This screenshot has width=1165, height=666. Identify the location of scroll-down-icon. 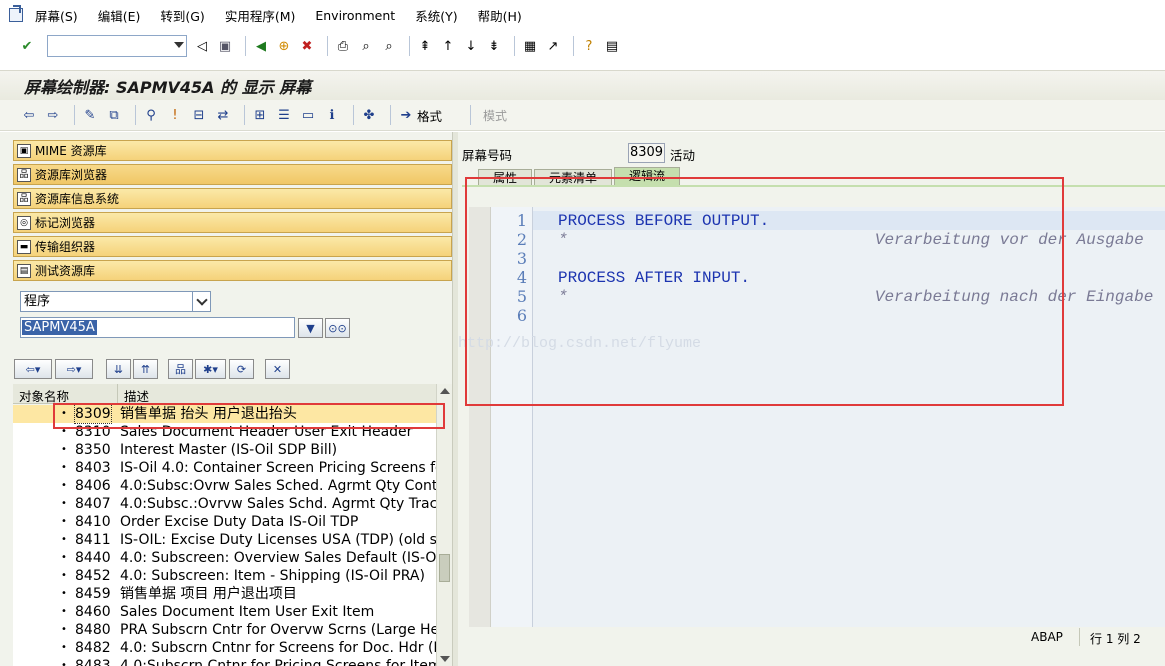
(445, 659).